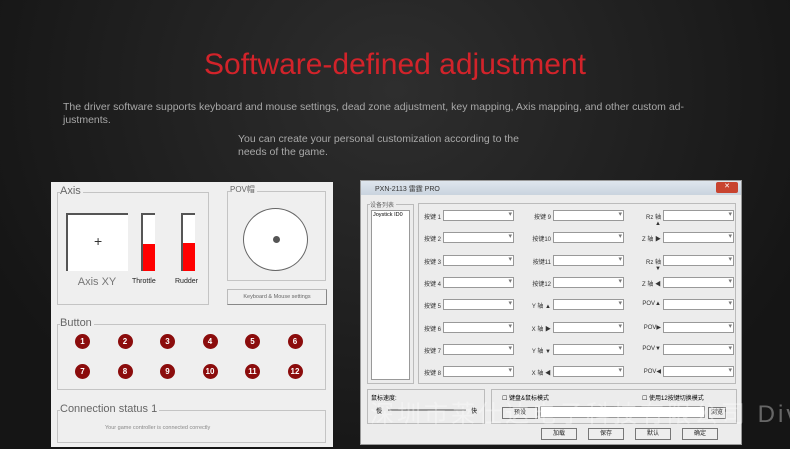 This screenshot has height=449, width=790. What do you see at coordinates (383, 204) in the screenshot?
I see `device-list-label: 设备列表` at bounding box center [383, 204].